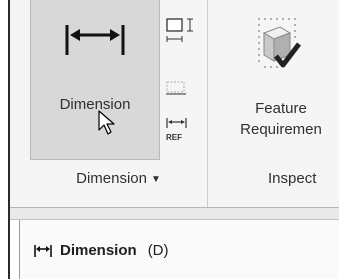  I want to click on baseline-dimension-icon, so click(176, 89).